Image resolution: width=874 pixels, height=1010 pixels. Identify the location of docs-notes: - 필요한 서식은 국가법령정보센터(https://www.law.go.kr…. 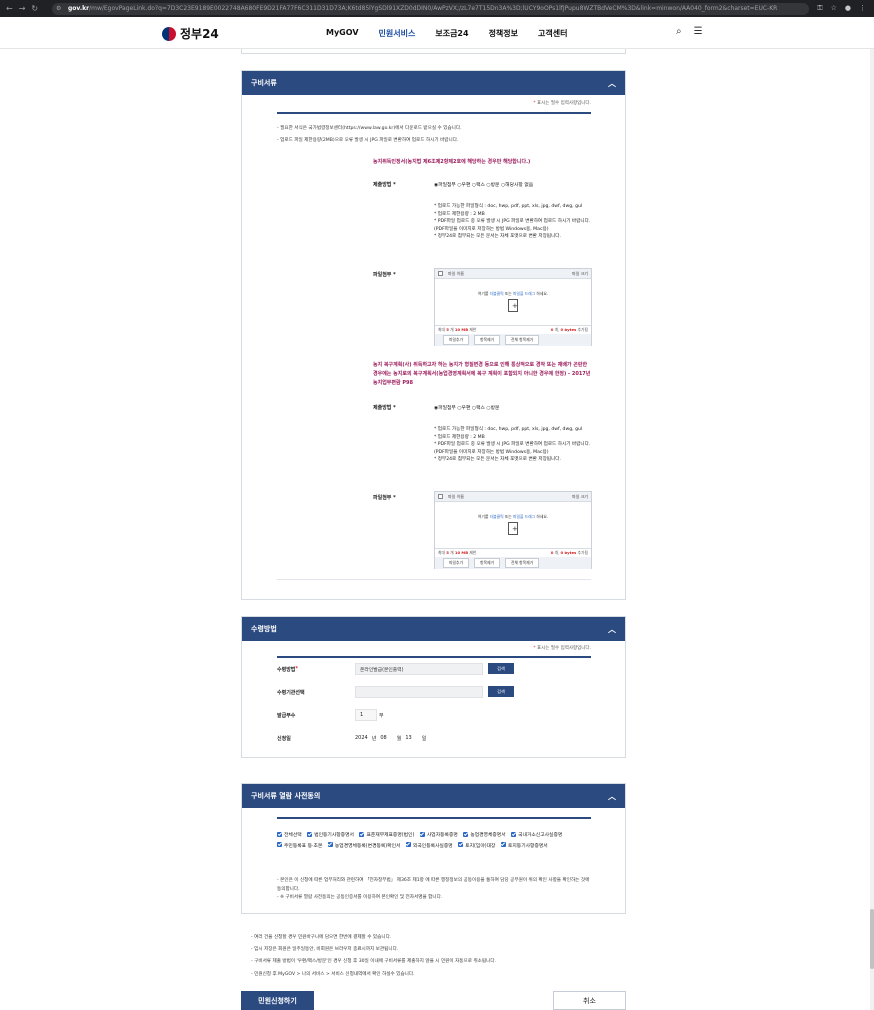
(369, 134).